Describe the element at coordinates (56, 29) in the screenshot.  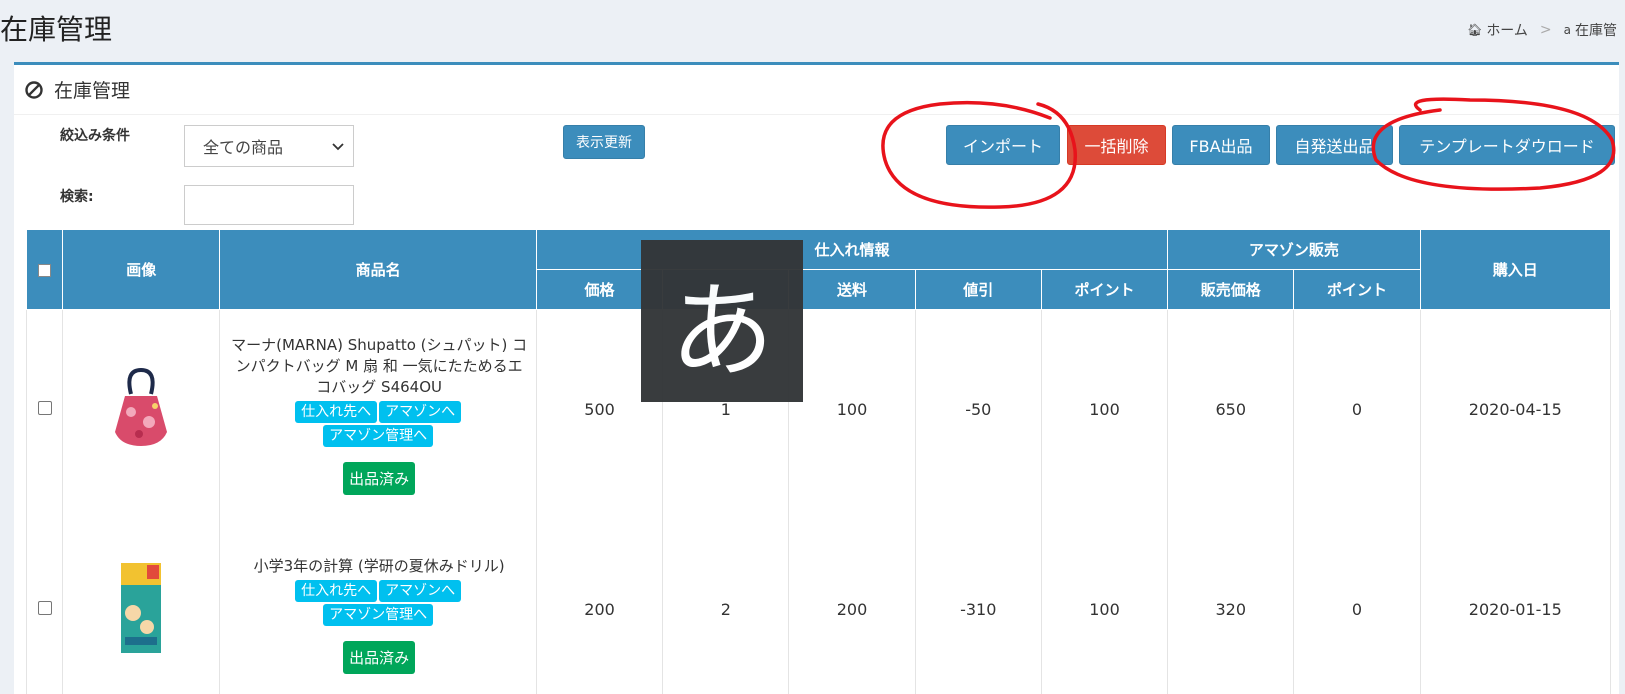
I see `page-title: 在庫管理` at that location.